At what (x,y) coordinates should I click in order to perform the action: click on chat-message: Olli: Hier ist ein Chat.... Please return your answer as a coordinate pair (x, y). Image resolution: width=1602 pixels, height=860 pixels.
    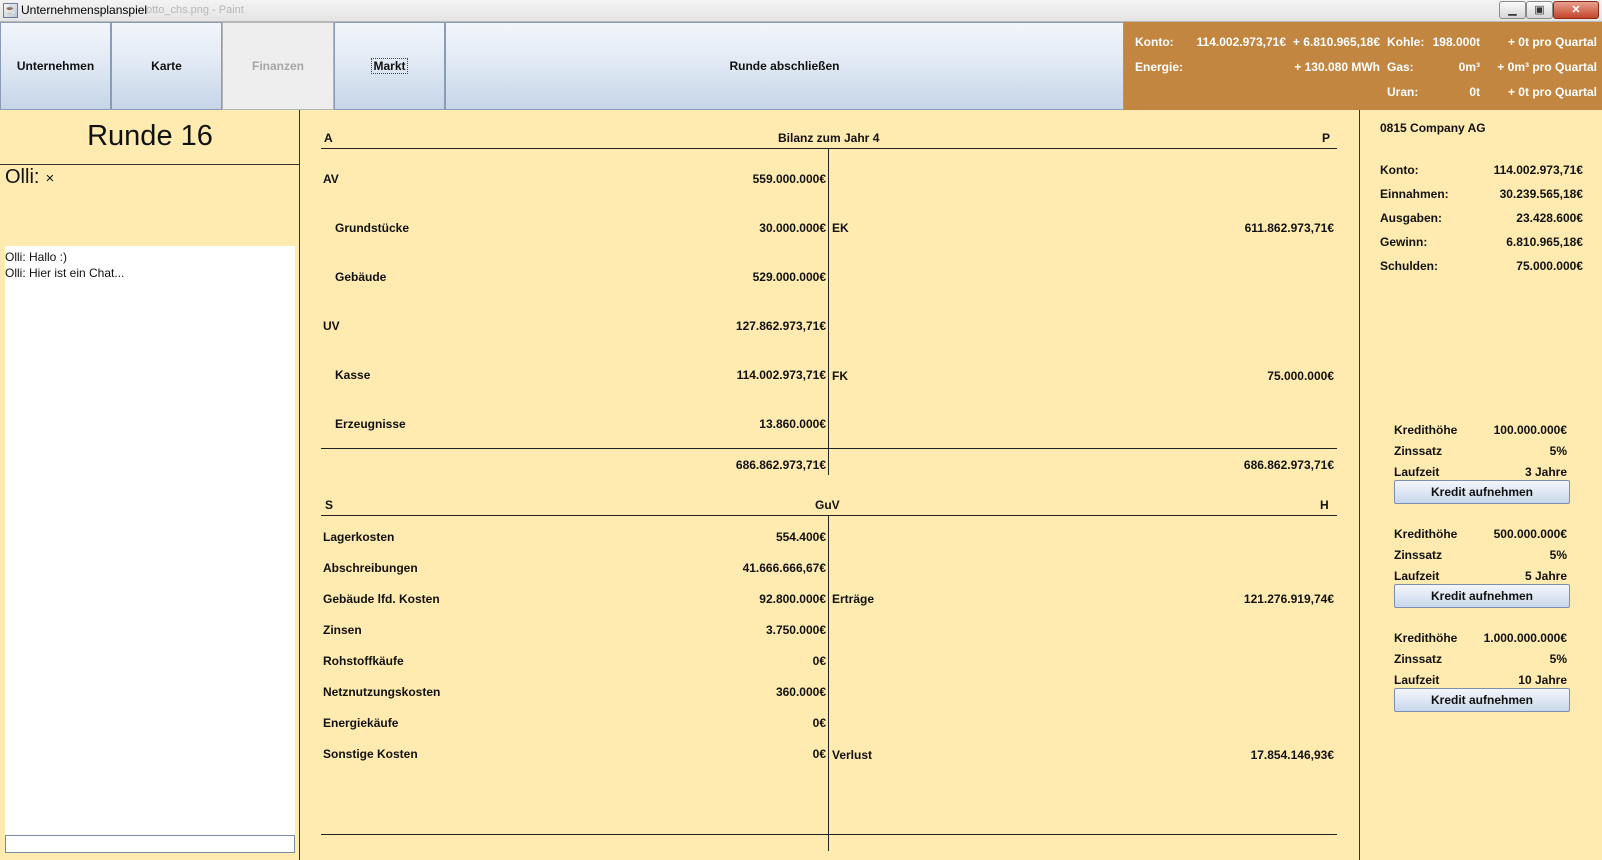
    Looking at the image, I should click on (65, 273).